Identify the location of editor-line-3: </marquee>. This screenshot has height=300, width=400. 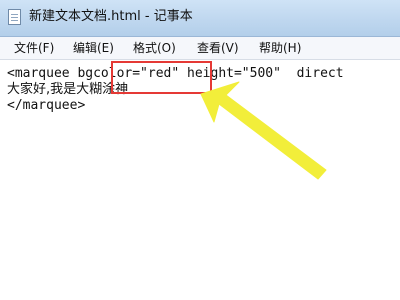
(46, 105).